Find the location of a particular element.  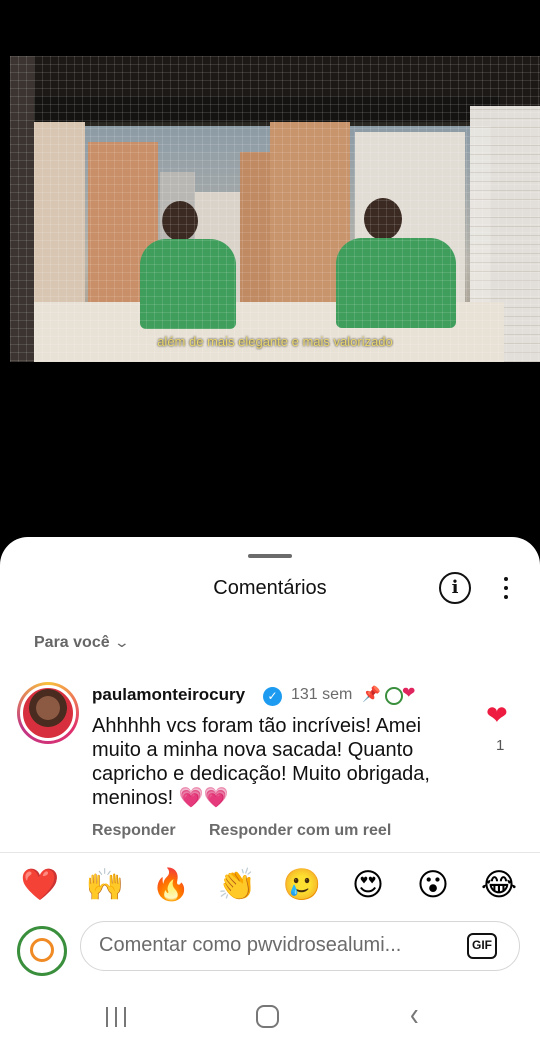

system-nav-bar: ‹ is located at coordinates (270, 1022).